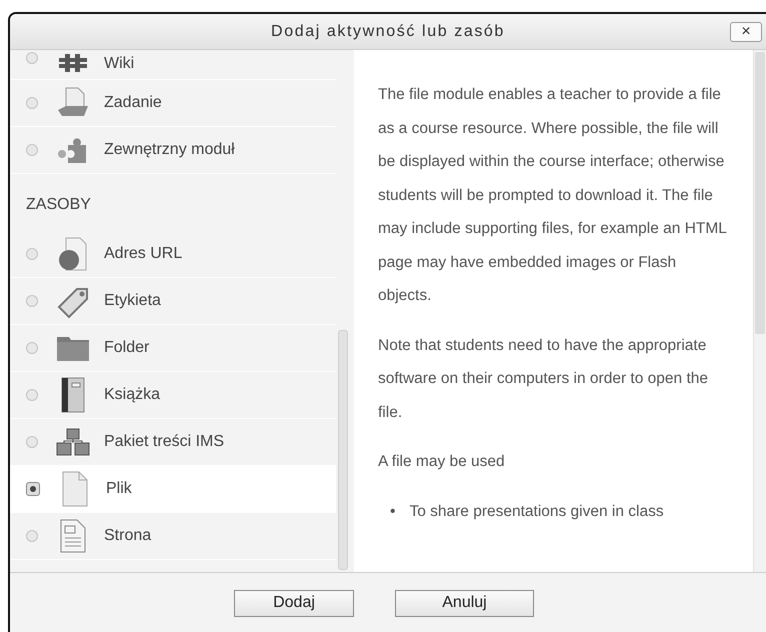  Describe the element at coordinates (442, 462) in the screenshot. I see `description-paragraph: A file may be used` at that location.